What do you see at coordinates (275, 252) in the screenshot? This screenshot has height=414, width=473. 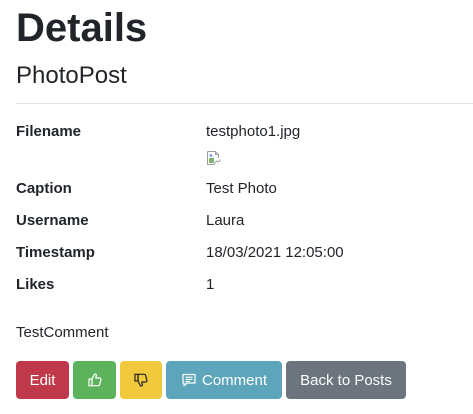 I see `timestamp-value: 18/03/2021 12:05:00` at bounding box center [275, 252].